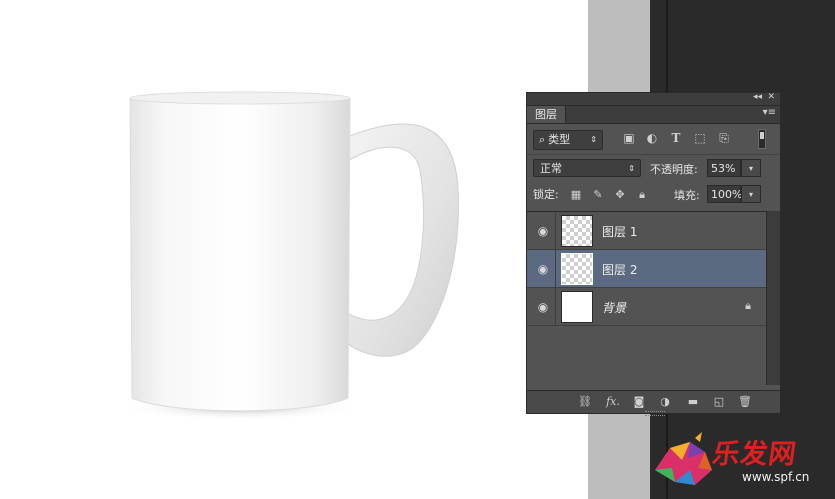  I want to click on new-layer-icon: ◱, so click(719, 402).